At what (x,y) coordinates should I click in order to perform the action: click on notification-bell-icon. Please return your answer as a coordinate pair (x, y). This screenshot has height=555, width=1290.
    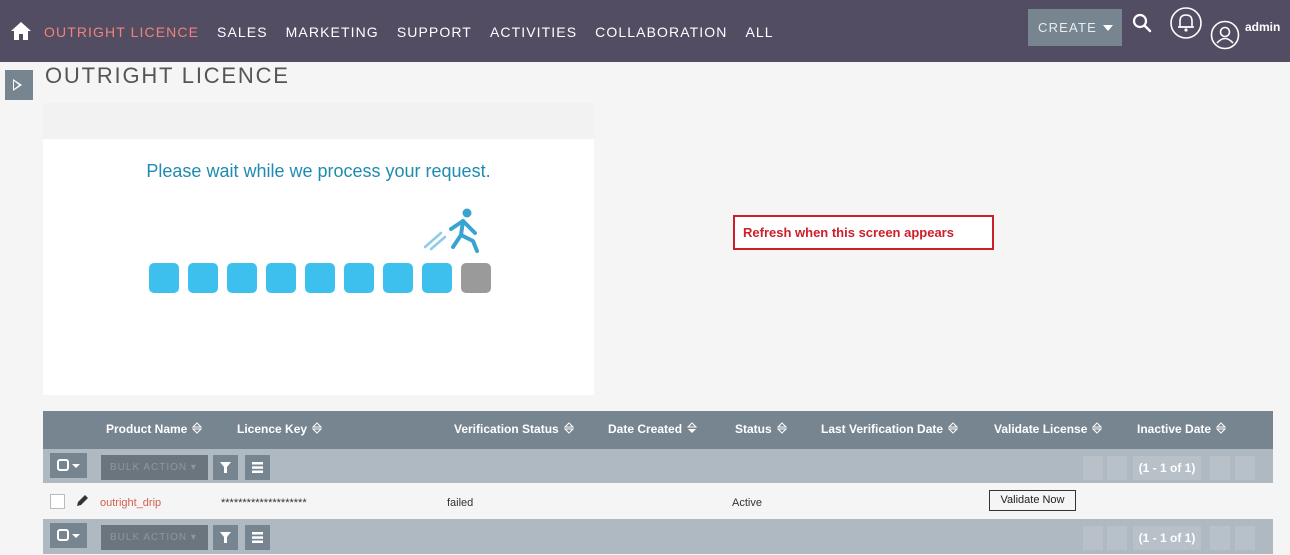
    Looking at the image, I should click on (1186, 23).